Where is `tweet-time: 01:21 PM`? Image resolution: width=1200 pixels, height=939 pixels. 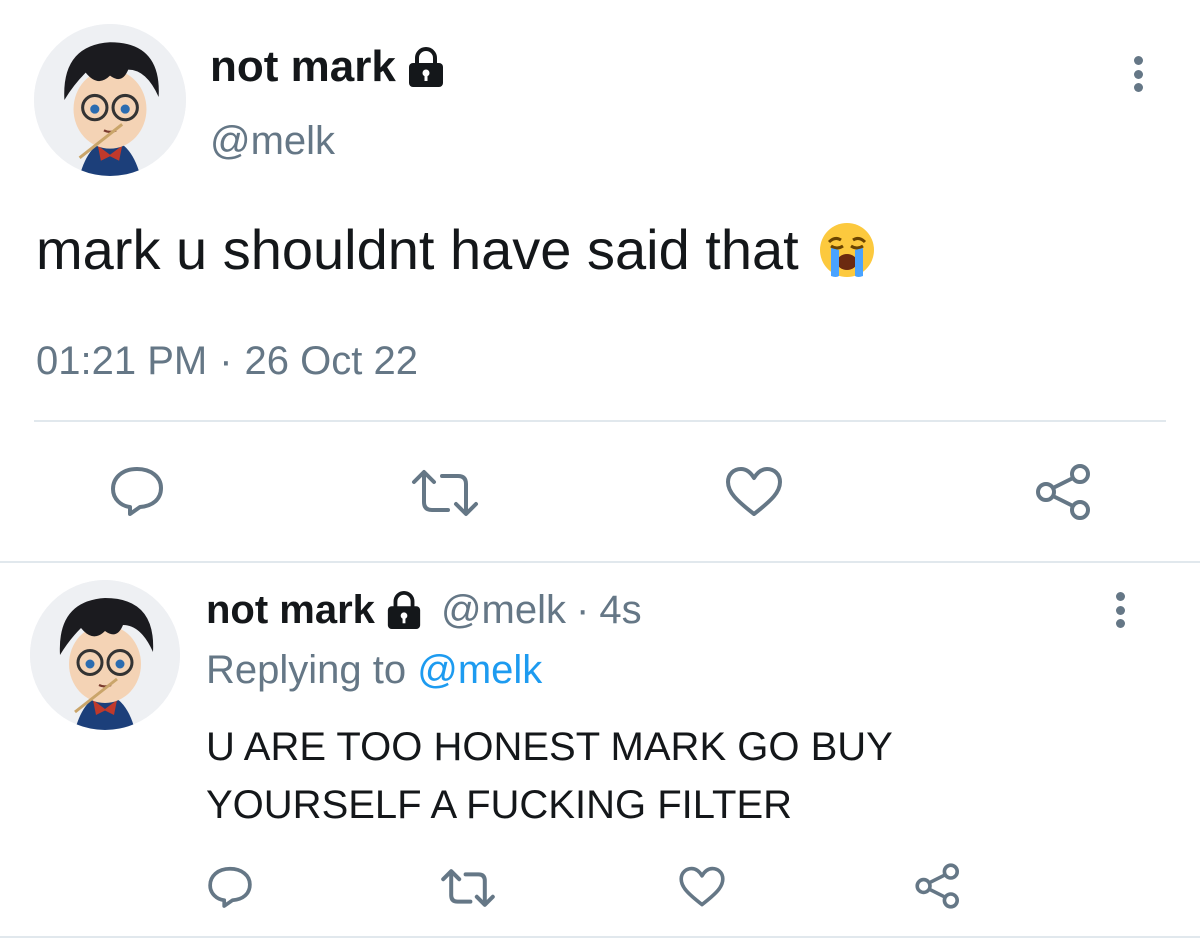
tweet-time: 01:21 PM is located at coordinates (121, 361).